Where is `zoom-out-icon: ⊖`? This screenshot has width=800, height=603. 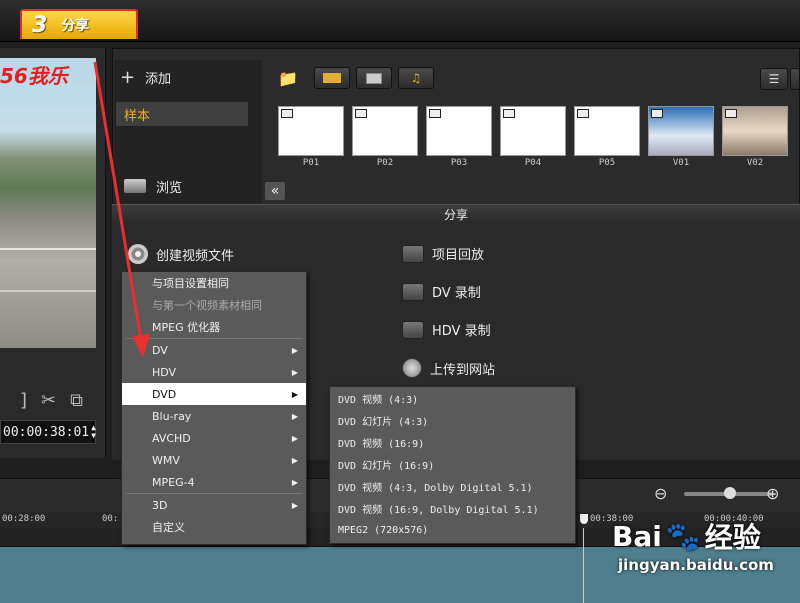 zoom-out-icon: ⊖ is located at coordinates (660, 493).